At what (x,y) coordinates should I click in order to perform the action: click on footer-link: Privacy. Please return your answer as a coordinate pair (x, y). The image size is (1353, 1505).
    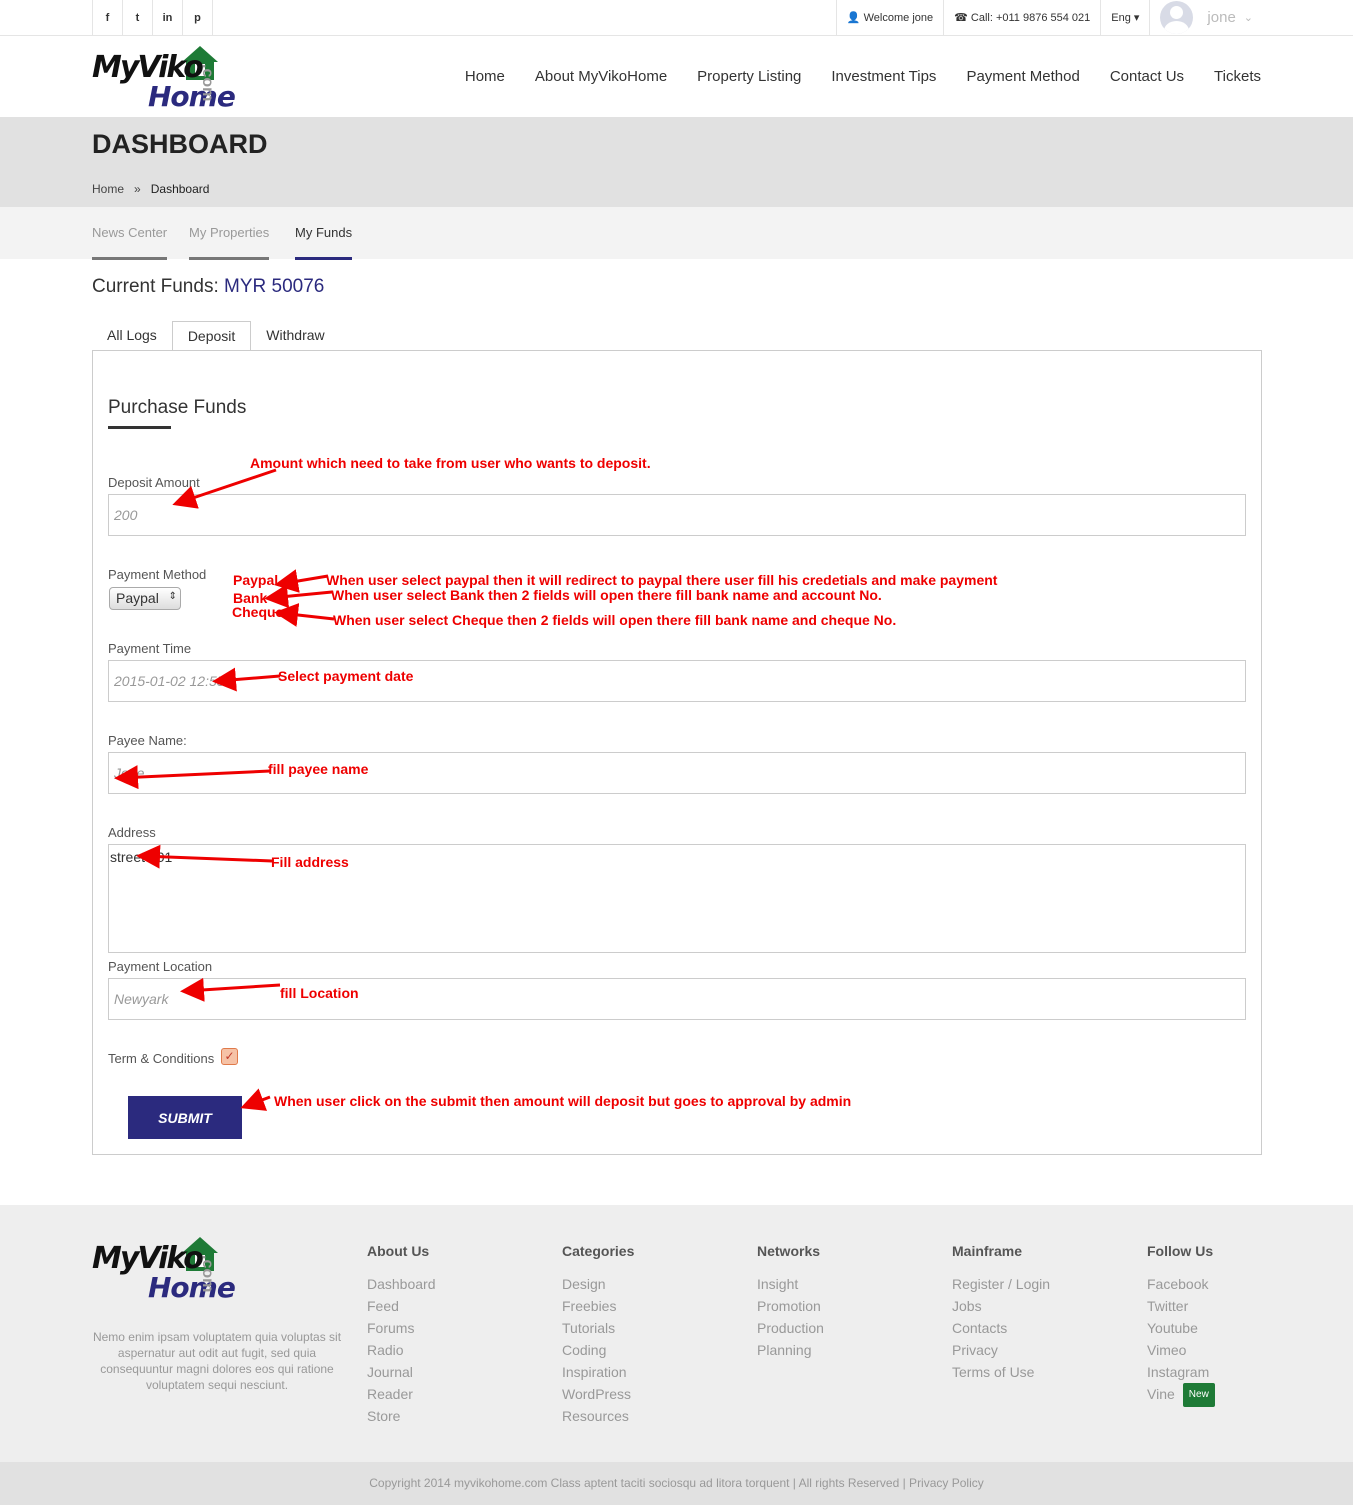
    Looking at the image, I should click on (1042, 1350).